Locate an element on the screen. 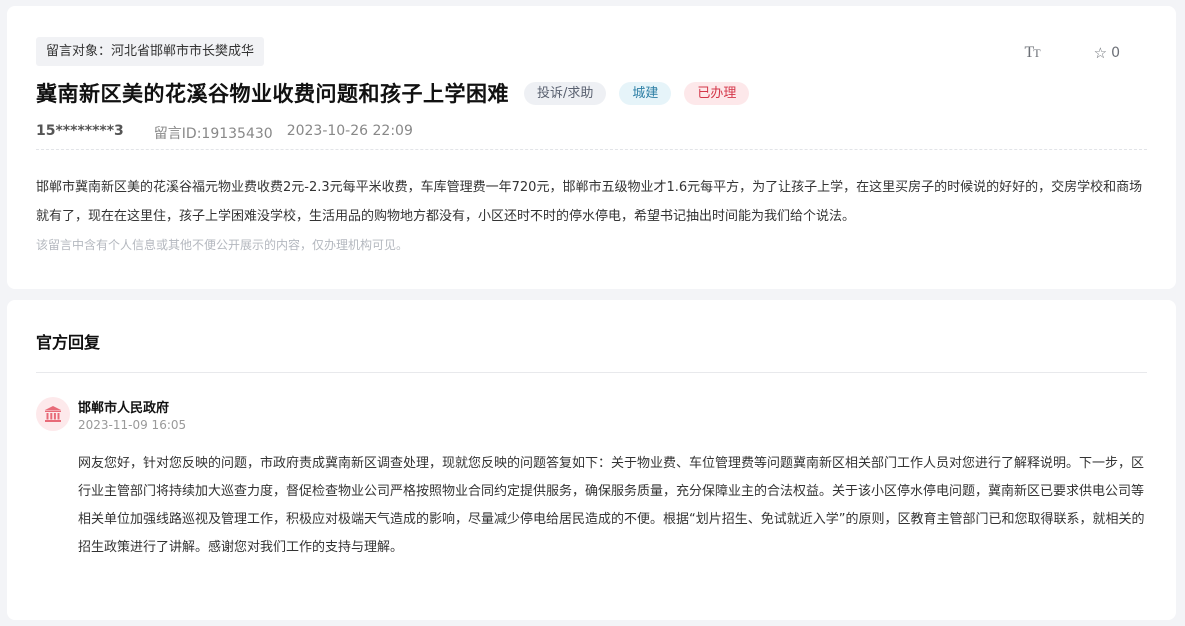 The width and height of the screenshot is (1185, 626). status-badge: 已办理 is located at coordinates (717, 93).